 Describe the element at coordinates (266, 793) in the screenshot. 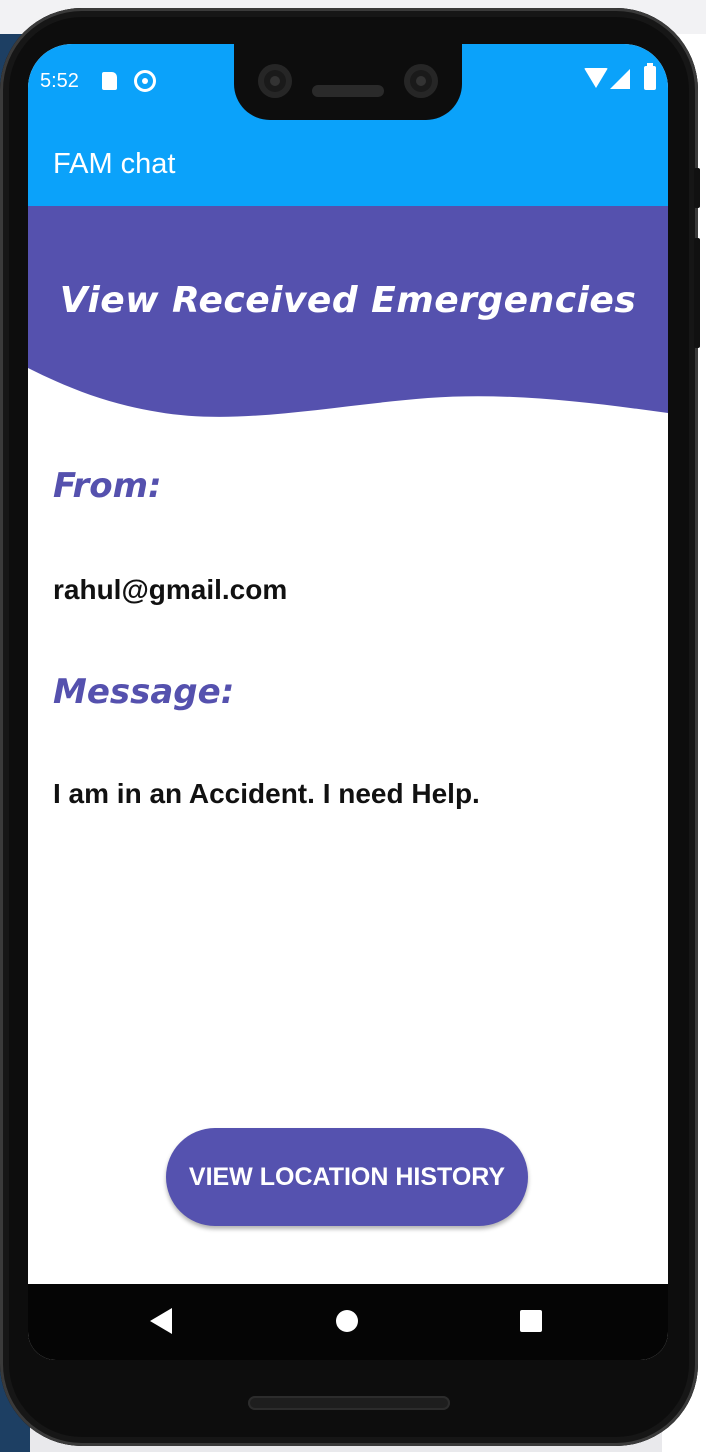

I see `message-text: I am in an Accident. I need Help.` at that location.